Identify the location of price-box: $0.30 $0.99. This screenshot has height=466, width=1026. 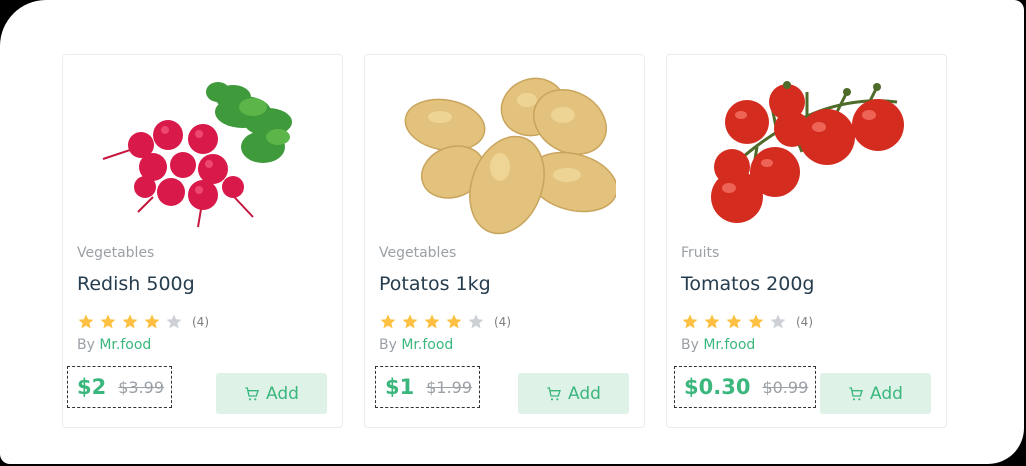
(745, 387).